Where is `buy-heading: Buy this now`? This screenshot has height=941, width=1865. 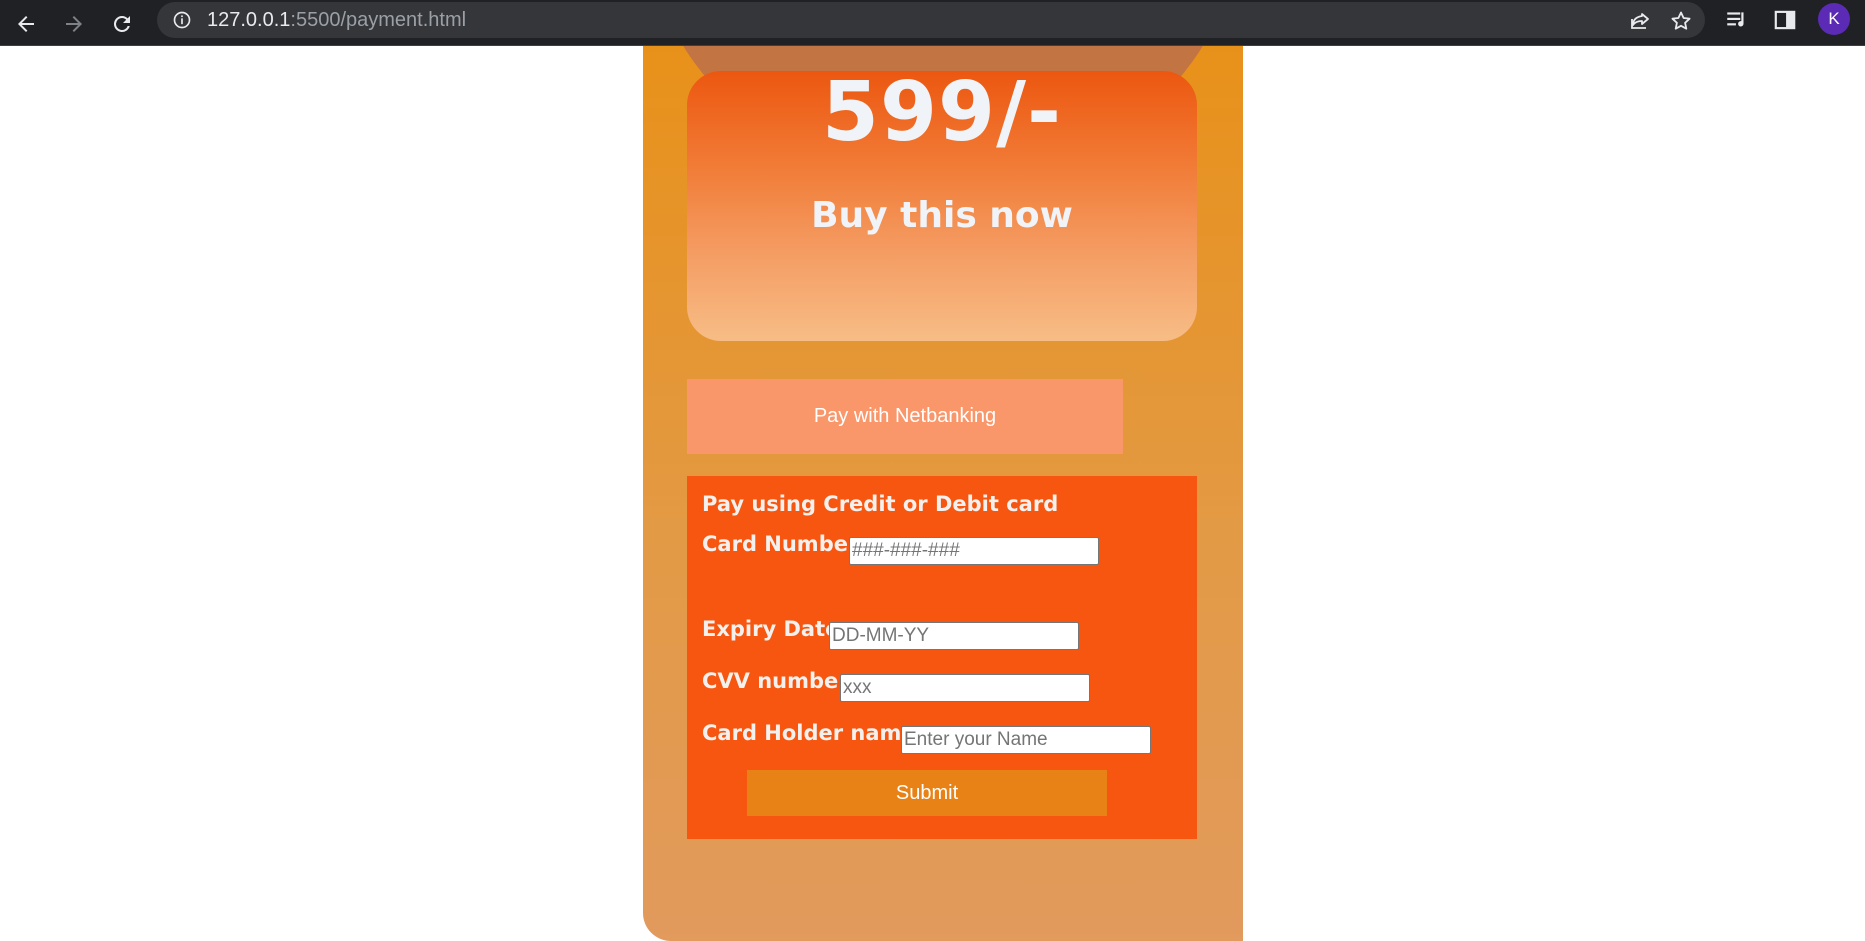
buy-heading: Buy this now is located at coordinates (942, 215).